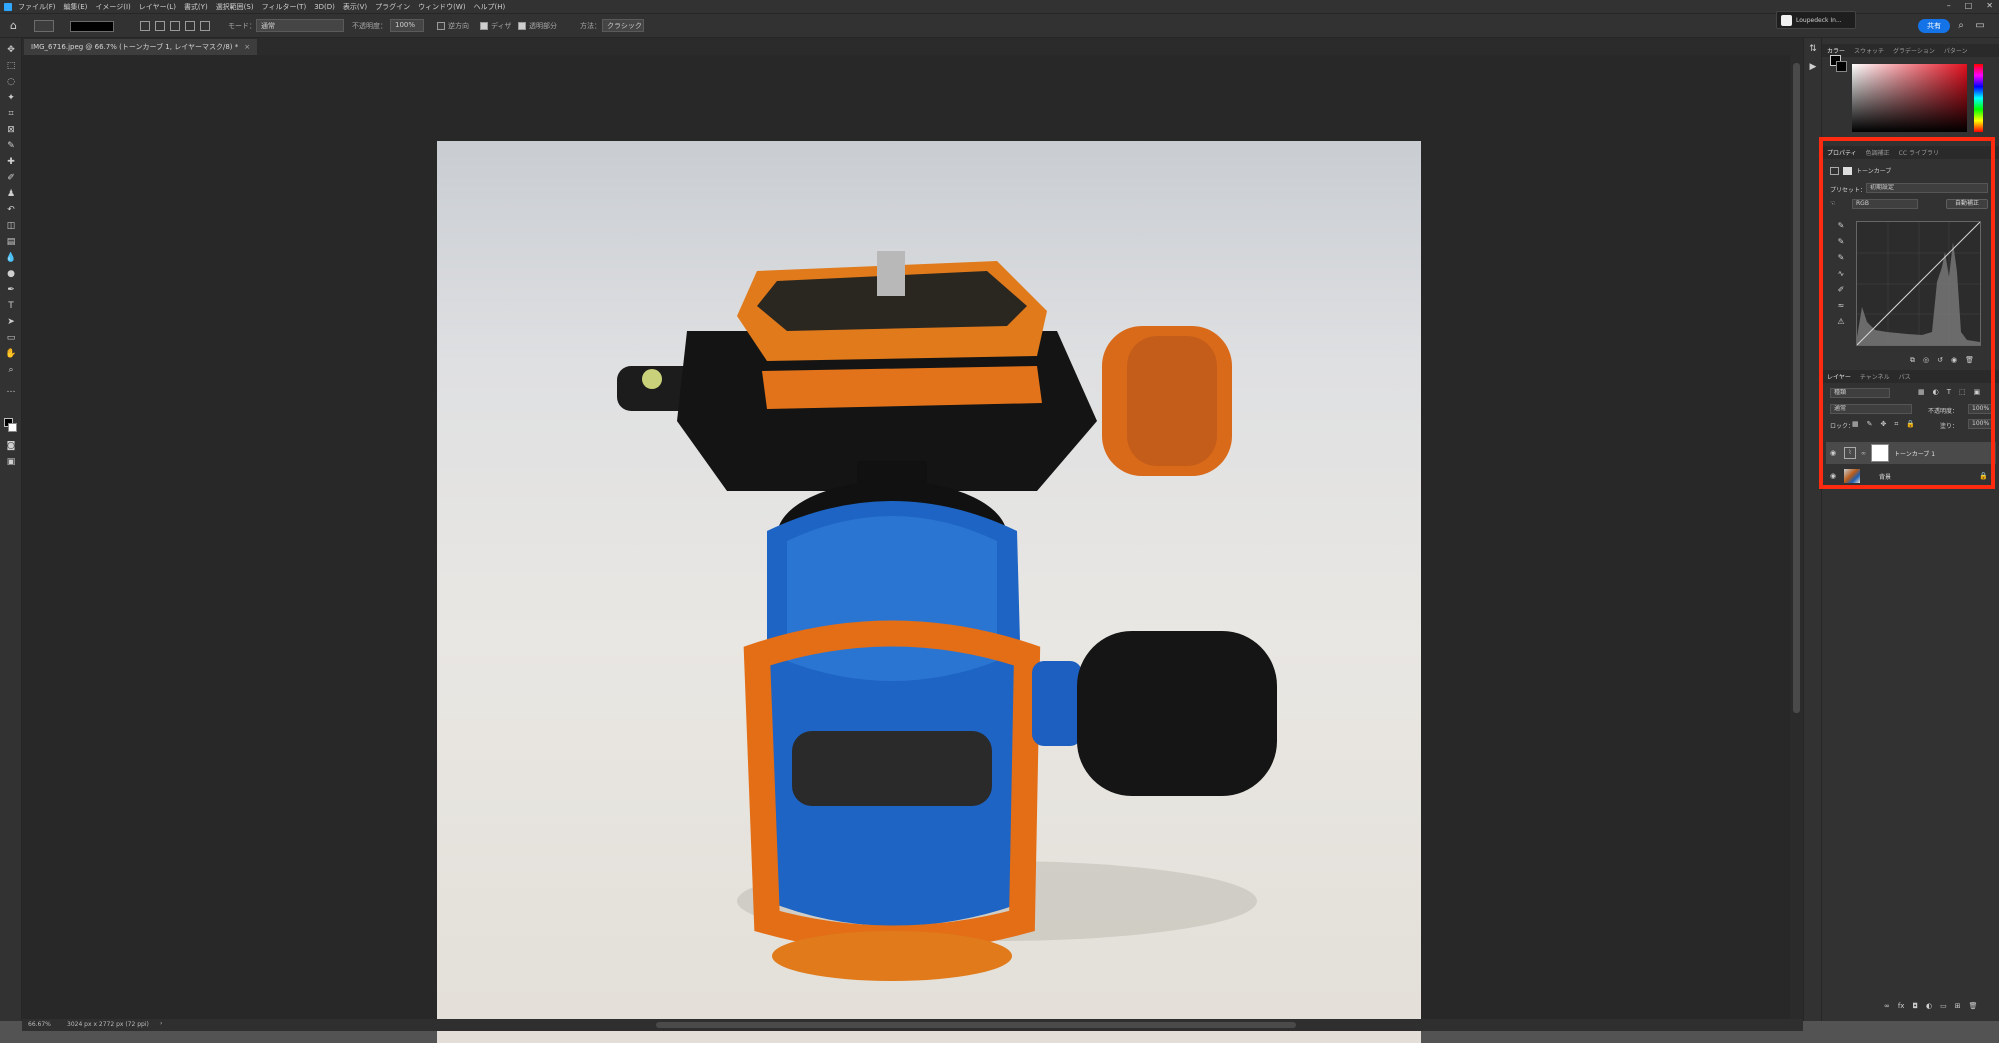 This screenshot has height=1043, width=1999. What do you see at coordinates (1969, 5) in the screenshot?
I see `maximize-button: □` at bounding box center [1969, 5].